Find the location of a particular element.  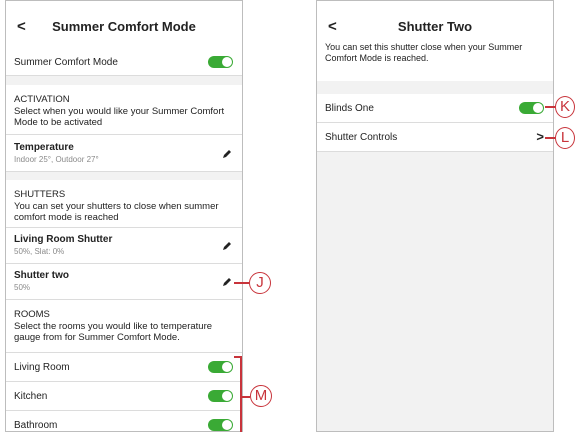

shutter-sub: 50%, Slat: 0% is located at coordinates (39, 251).